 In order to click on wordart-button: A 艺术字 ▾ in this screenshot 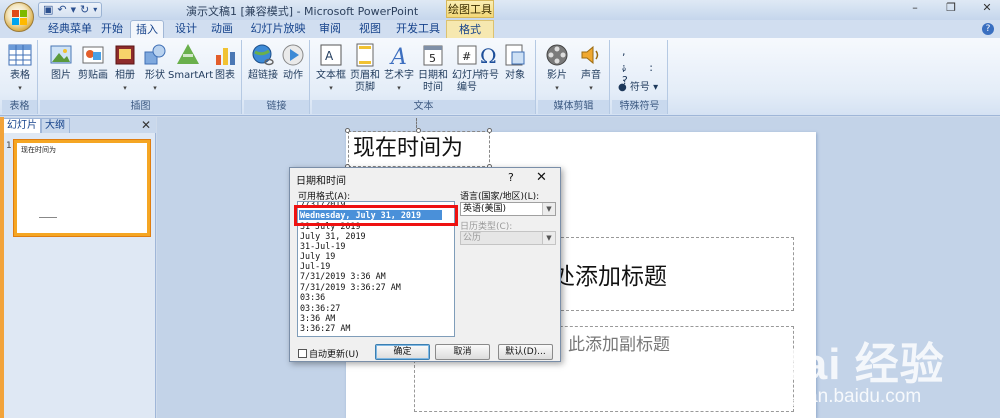, I will do `click(399, 68)`.